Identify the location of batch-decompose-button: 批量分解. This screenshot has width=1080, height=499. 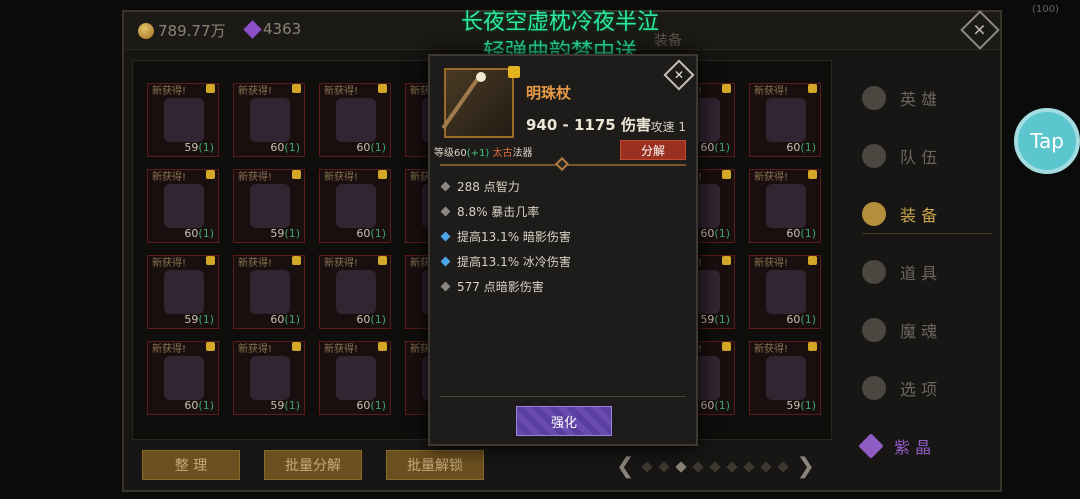
(313, 465).